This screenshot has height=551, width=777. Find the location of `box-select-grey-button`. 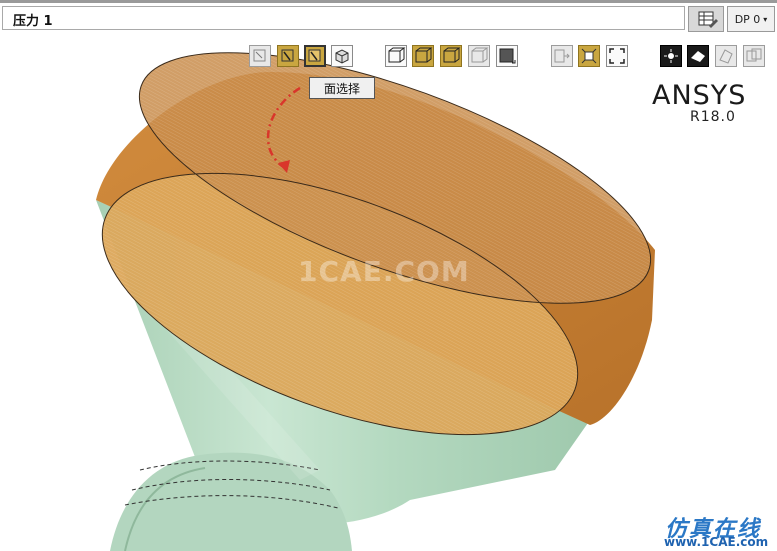

box-select-grey-button is located at coordinates (479, 56).